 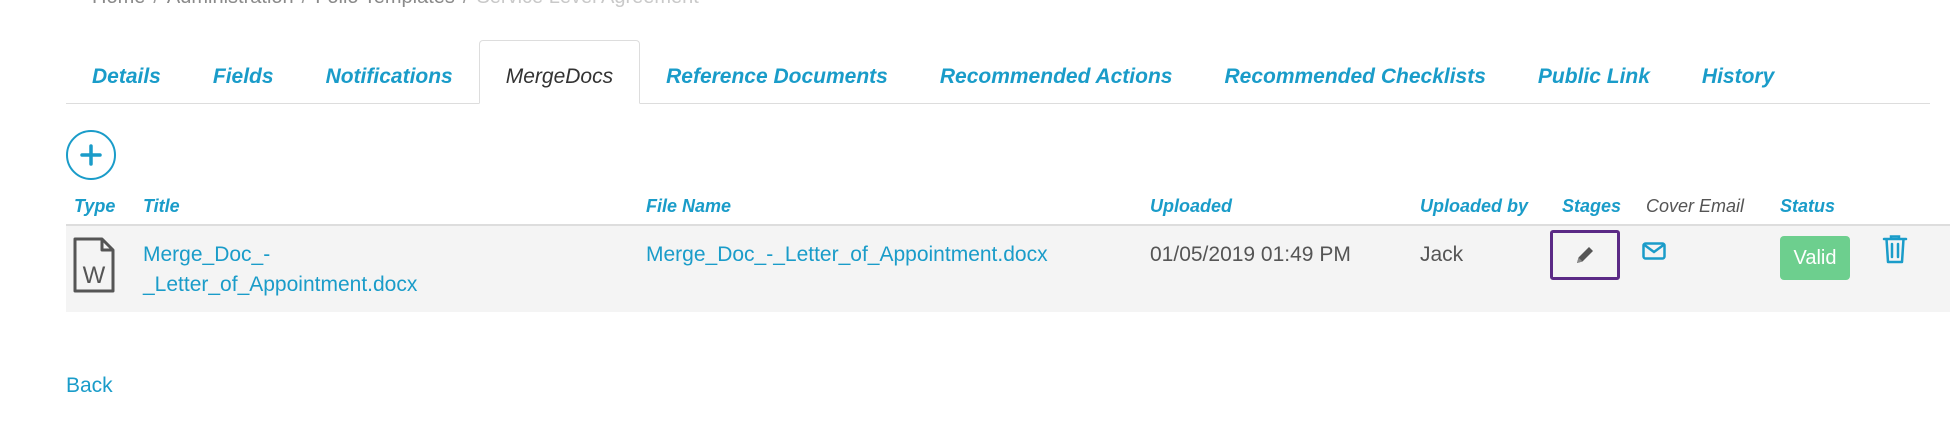 What do you see at coordinates (777, 71) in the screenshot?
I see `tab-reference-documents: Reference Documents` at bounding box center [777, 71].